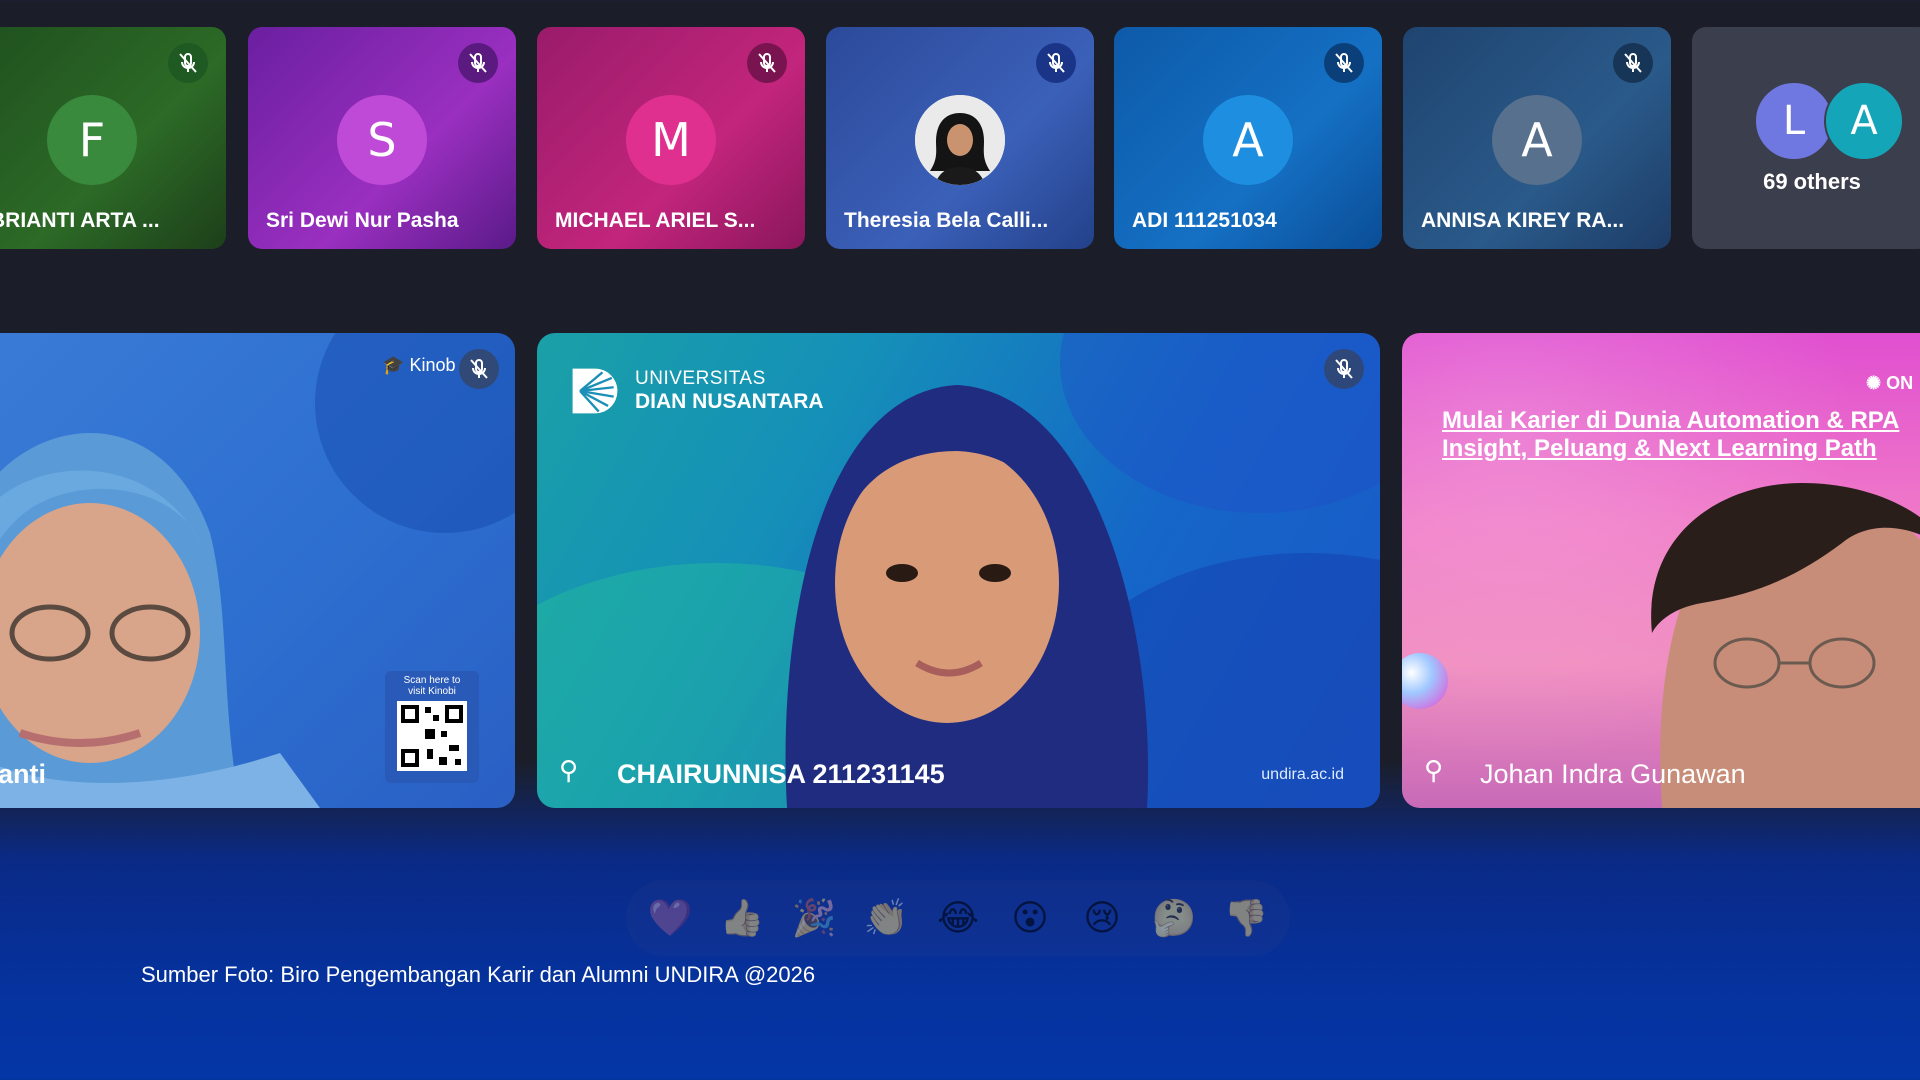  I want to click on graduation-cap-icon: 🎓, so click(393, 365).